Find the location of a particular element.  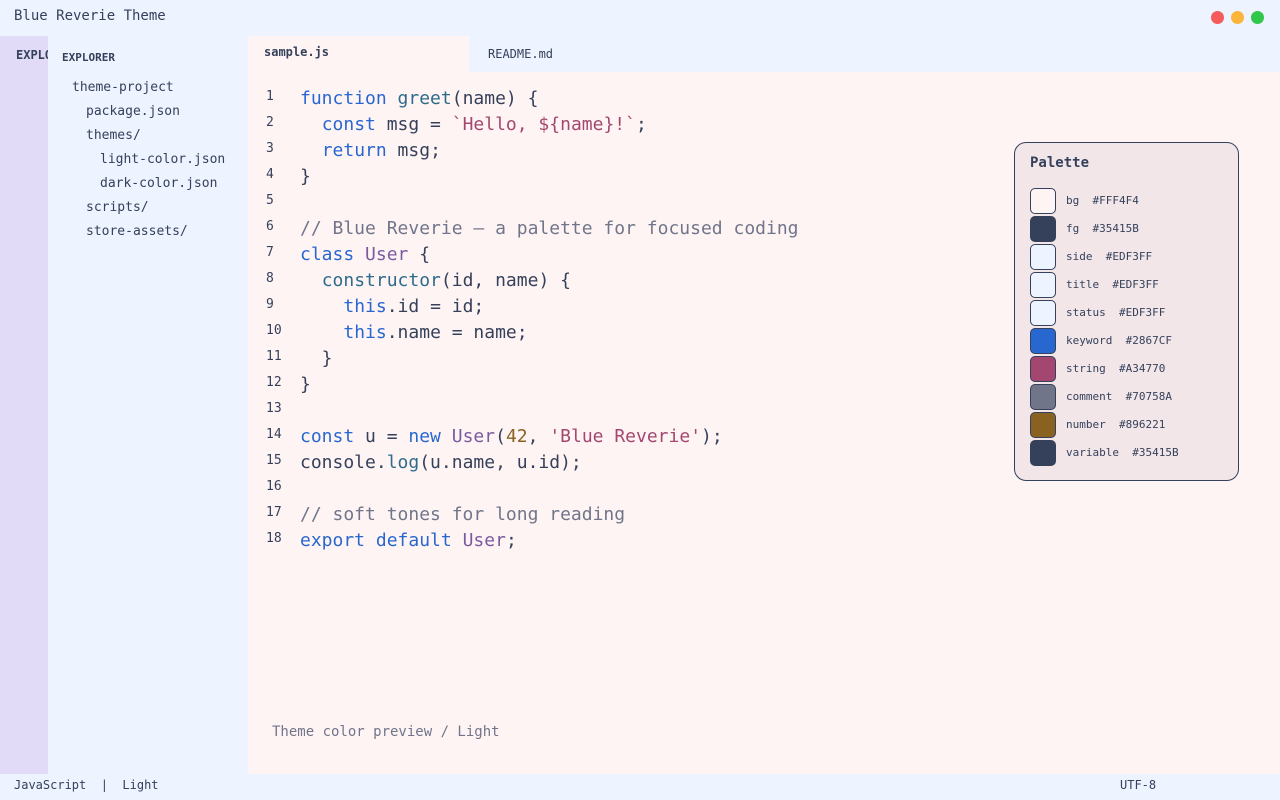

palette-row: comment #70758A is located at coordinates (1130, 397).